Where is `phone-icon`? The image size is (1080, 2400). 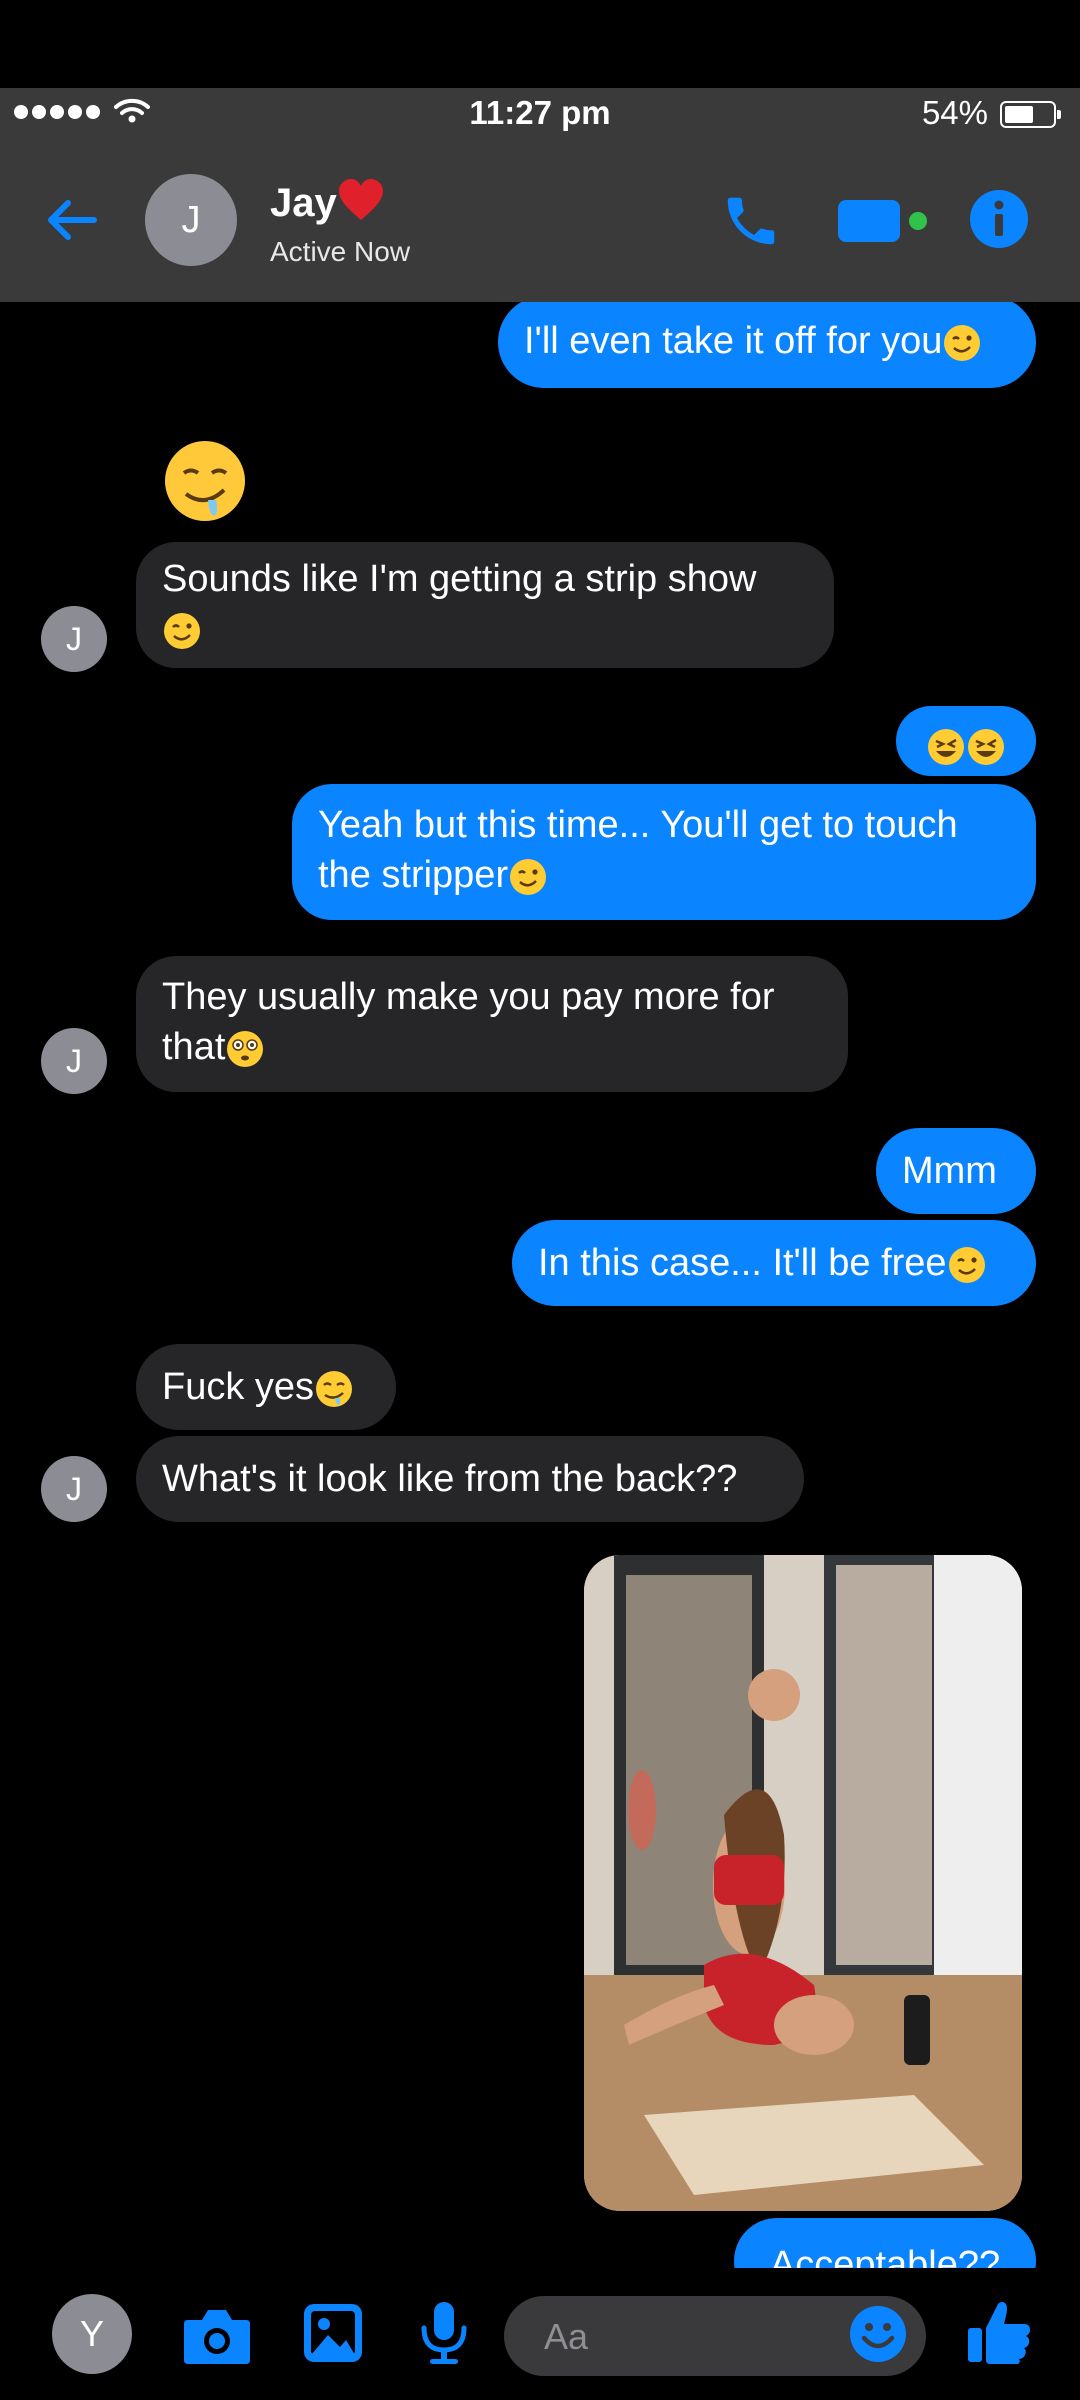 phone-icon is located at coordinates (751, 221).